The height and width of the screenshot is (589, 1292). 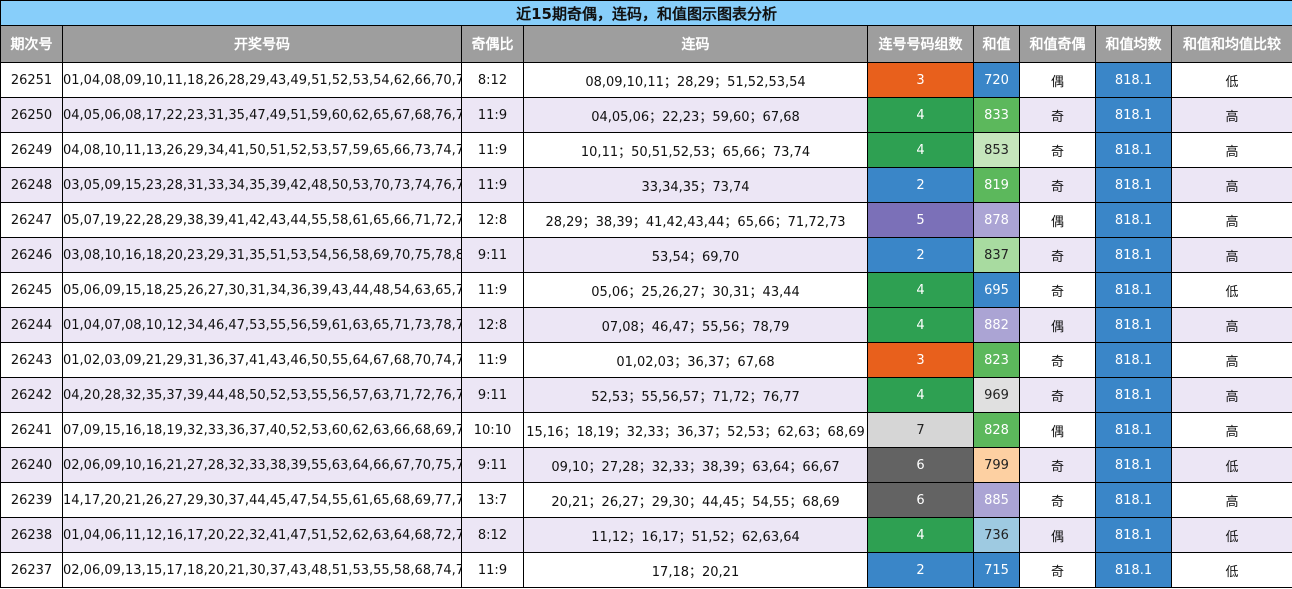 I want to click on header-sum-average: 和值均数, so click(x=1133, y=44).